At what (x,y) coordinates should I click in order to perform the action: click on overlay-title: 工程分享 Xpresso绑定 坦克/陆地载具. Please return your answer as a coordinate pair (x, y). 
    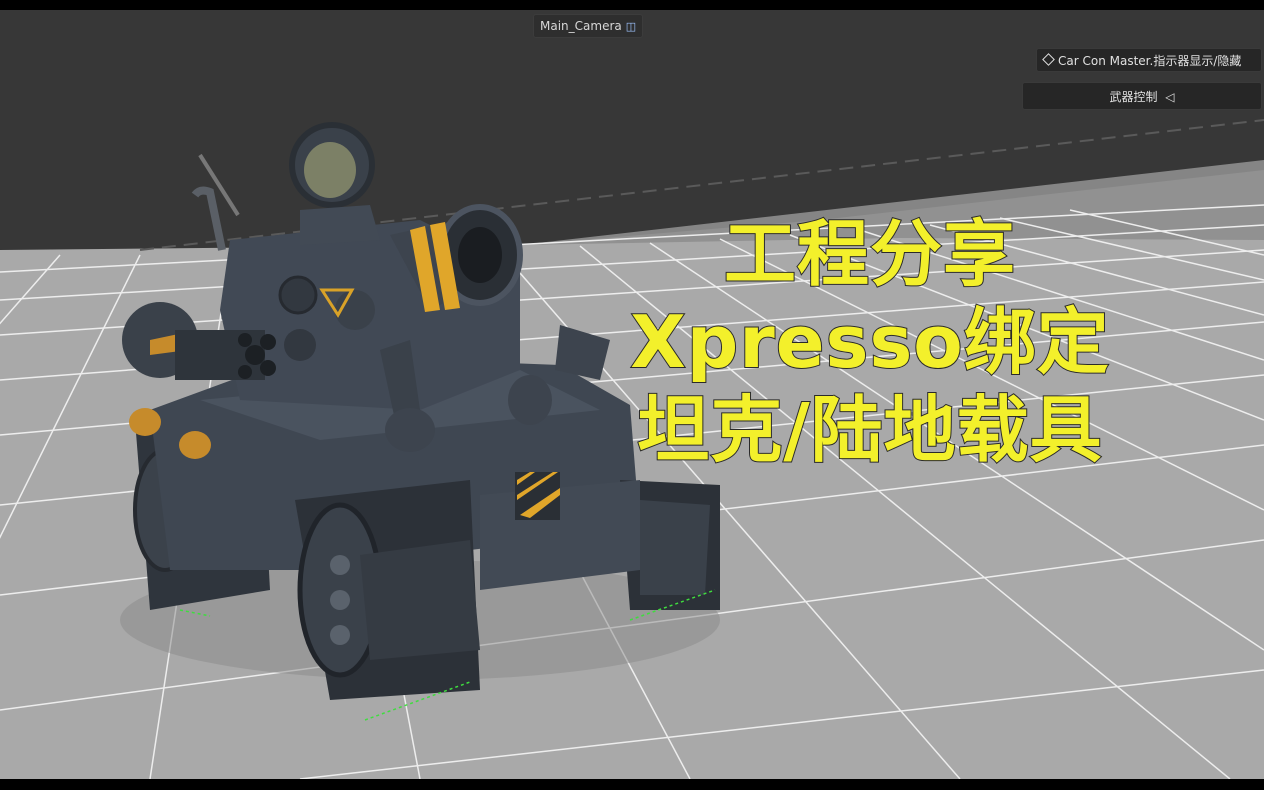
    Looking at the image, I should click on (870, 342).